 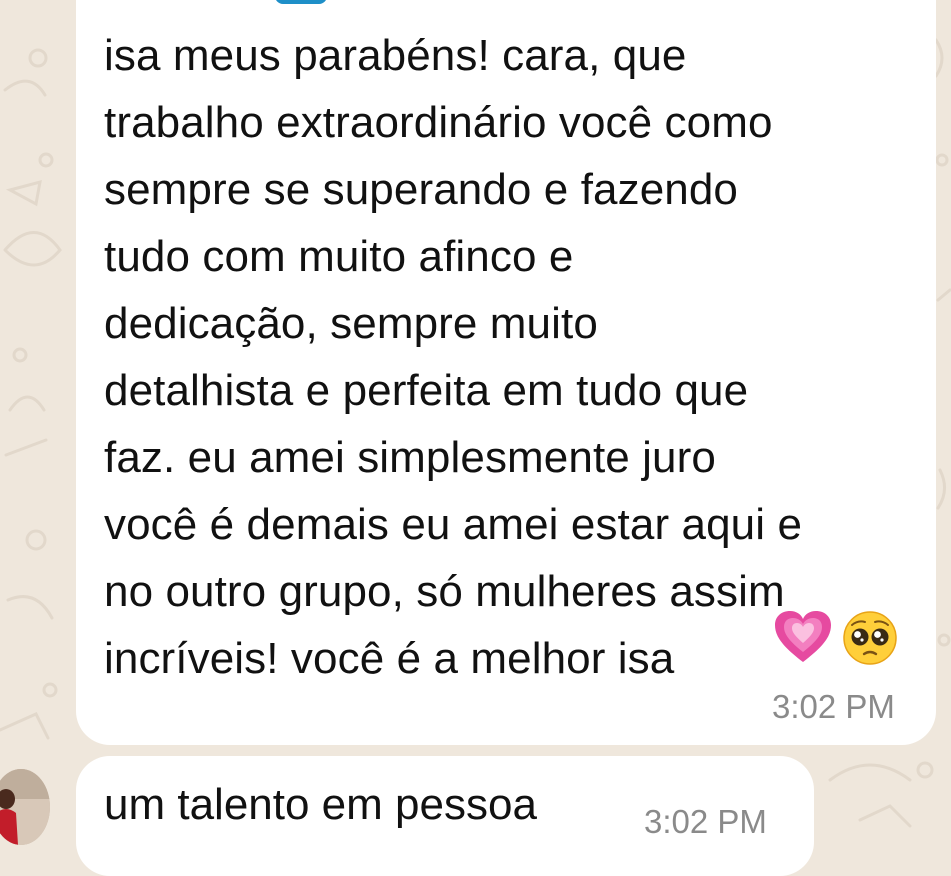 What do you see at coordinates (803, 636) in the screenshot?
I see `growing-heart-icon` at bounding box center [803, 636].